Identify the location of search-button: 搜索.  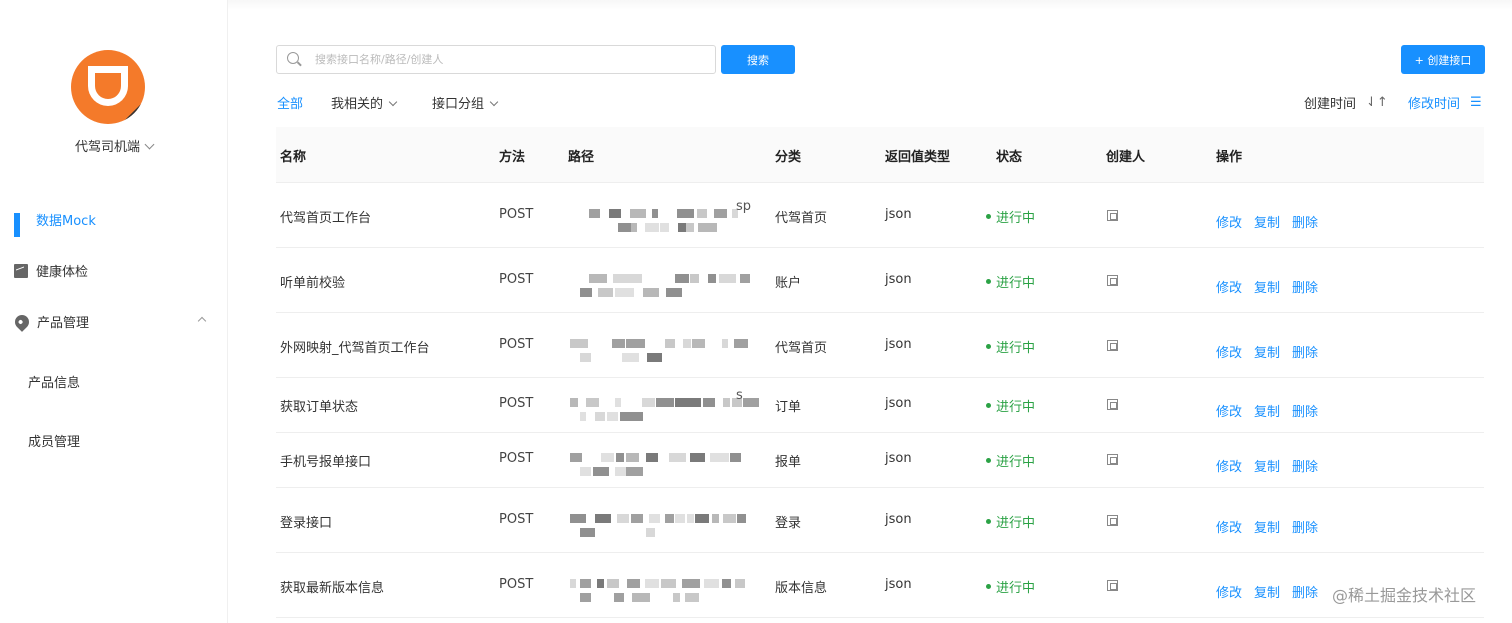
(758, 59).